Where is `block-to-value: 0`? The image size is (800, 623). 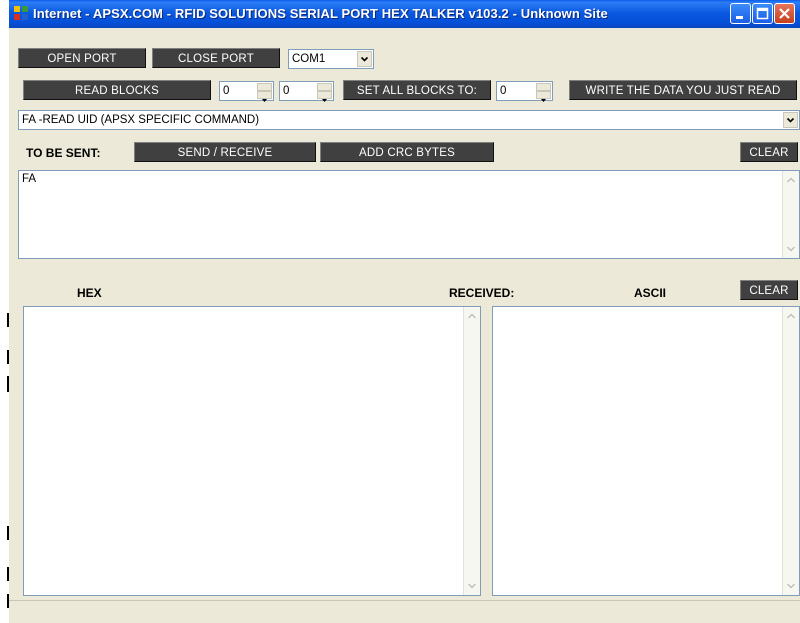 block-to-value: 0 is located at coordinates (286, 91).